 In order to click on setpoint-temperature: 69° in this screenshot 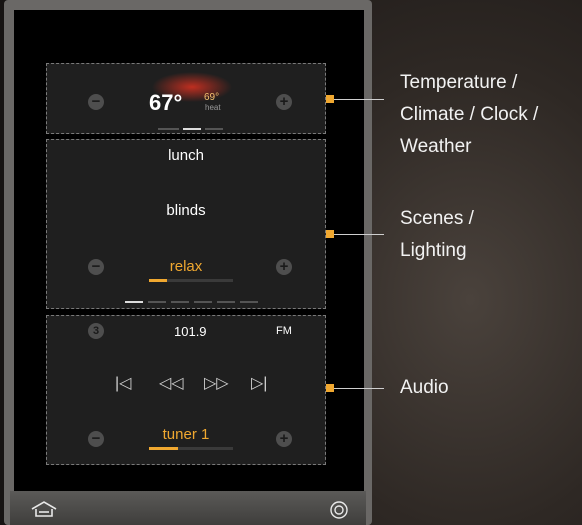, I will do `click(212, 97)`.